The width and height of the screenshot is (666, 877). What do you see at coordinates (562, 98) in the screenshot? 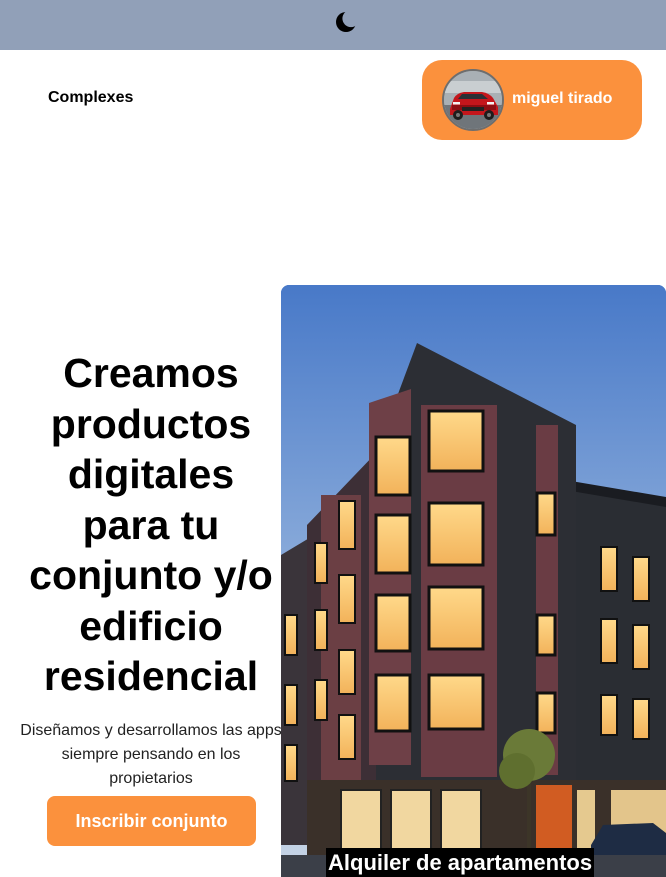
I see `user-name: miguel tirado` at bounding box center [562, 98].